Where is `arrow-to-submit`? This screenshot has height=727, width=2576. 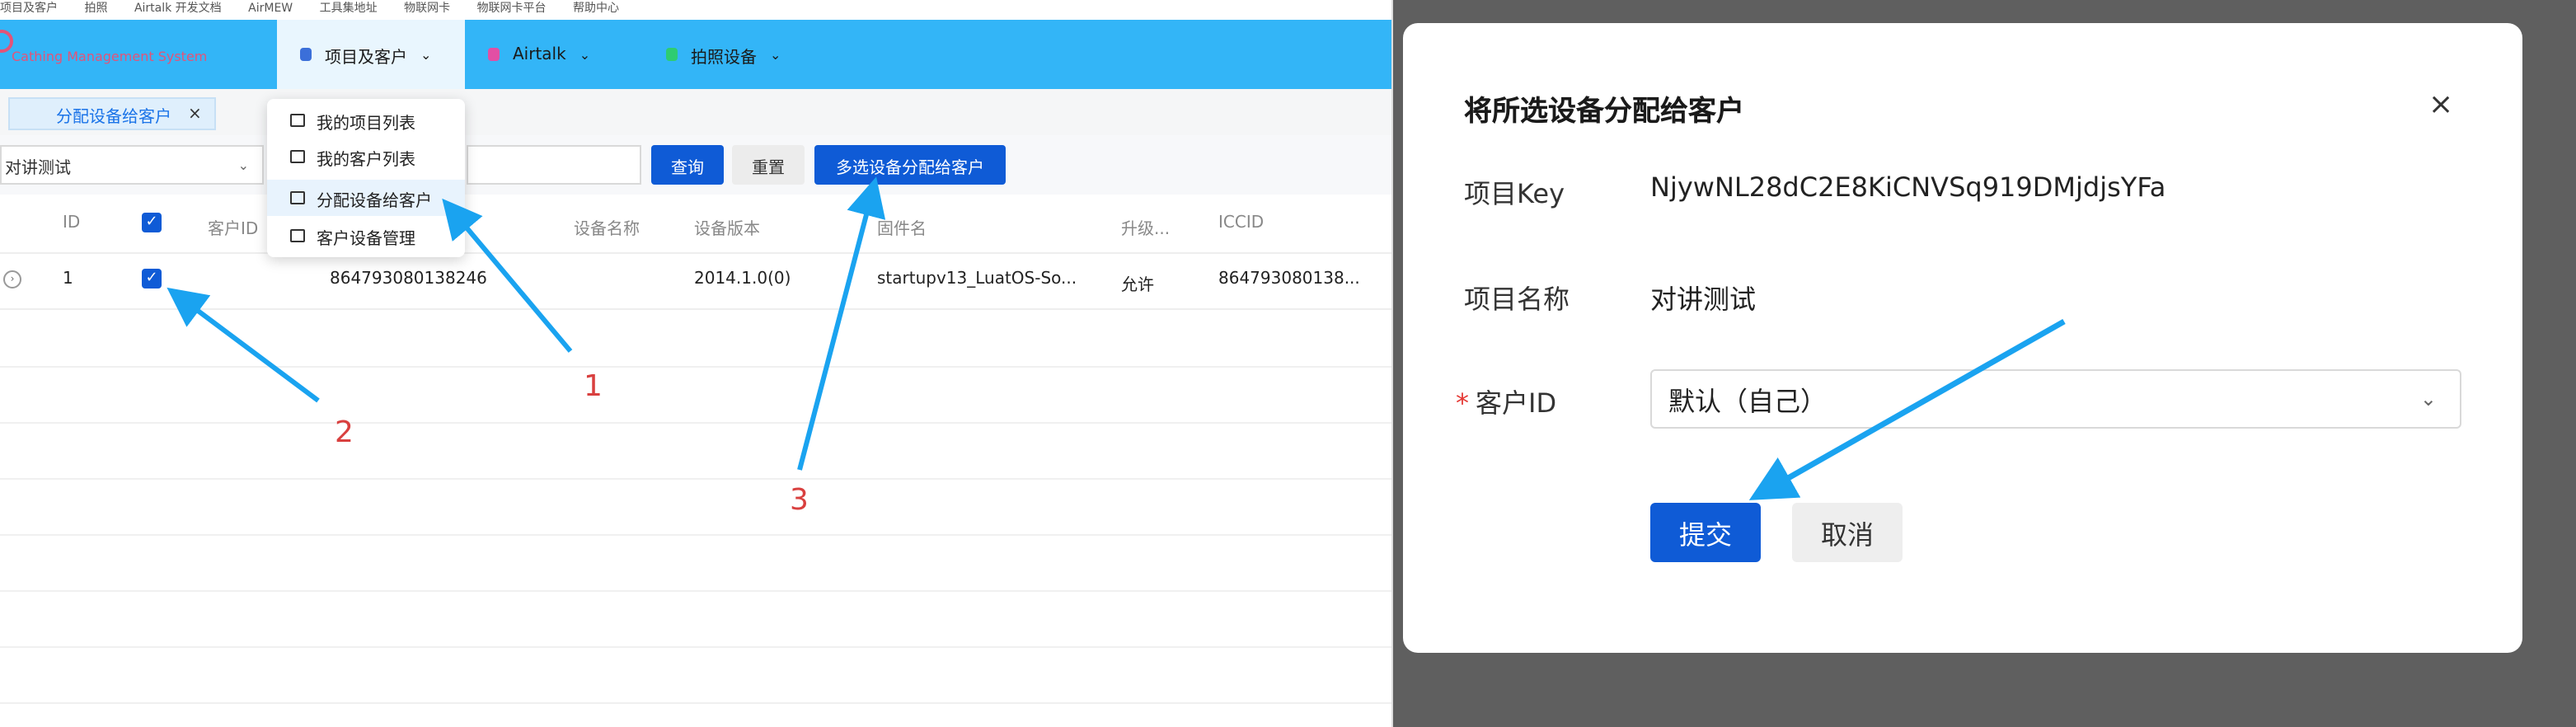 arrow-to-submit is located at coordinates (1907, 409).